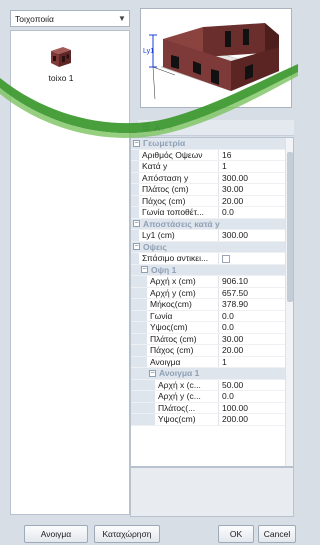  What do you see at coordinates (183, 281) in the screenshot?
I see `grid-property-name: Αρχή x (cm)` at bounding box center [183, 281].